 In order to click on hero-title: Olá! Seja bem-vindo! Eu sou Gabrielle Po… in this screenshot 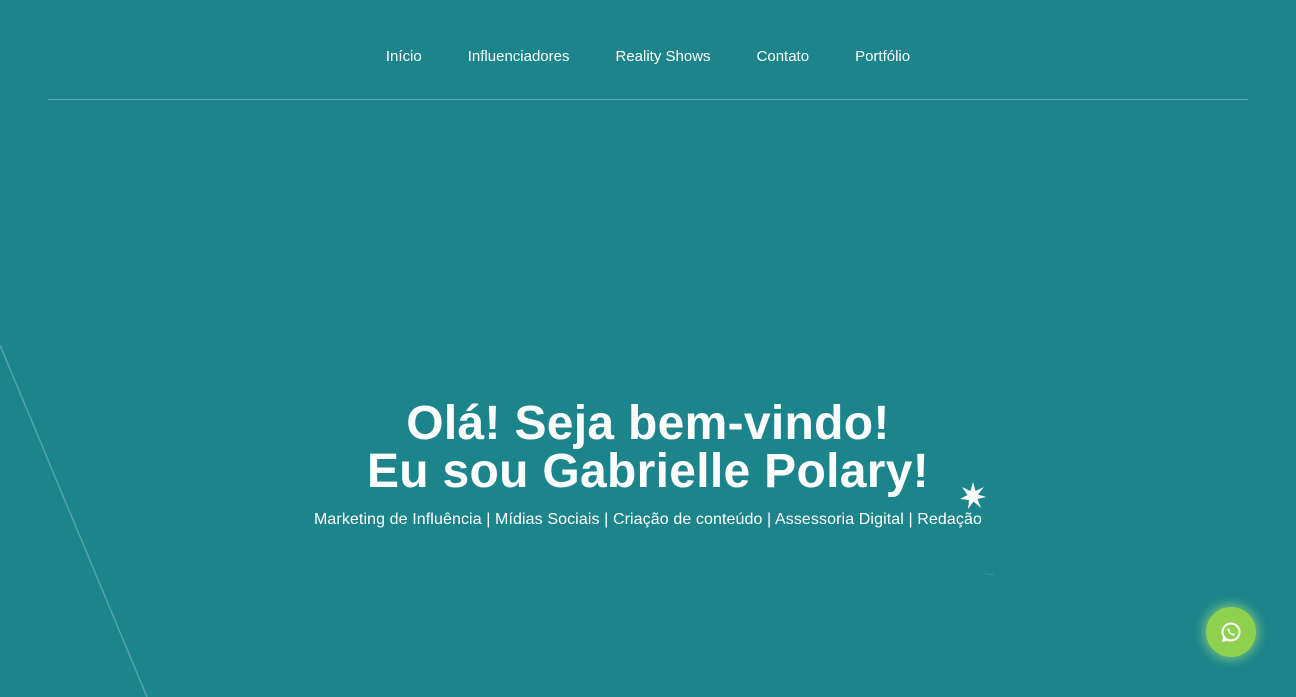, I will do `click(648, 448)`.